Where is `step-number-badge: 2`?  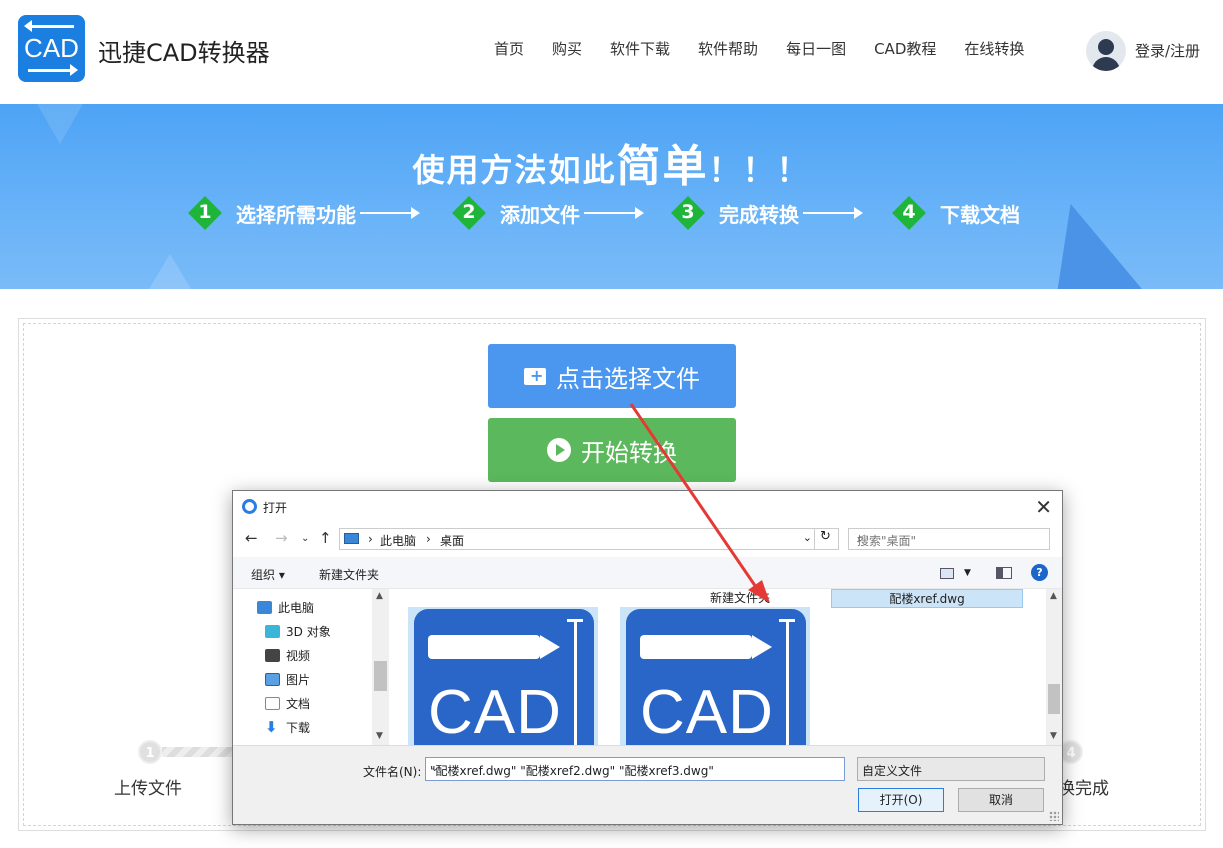
step-number-badge: 2 is located at coordinates (469, 213).